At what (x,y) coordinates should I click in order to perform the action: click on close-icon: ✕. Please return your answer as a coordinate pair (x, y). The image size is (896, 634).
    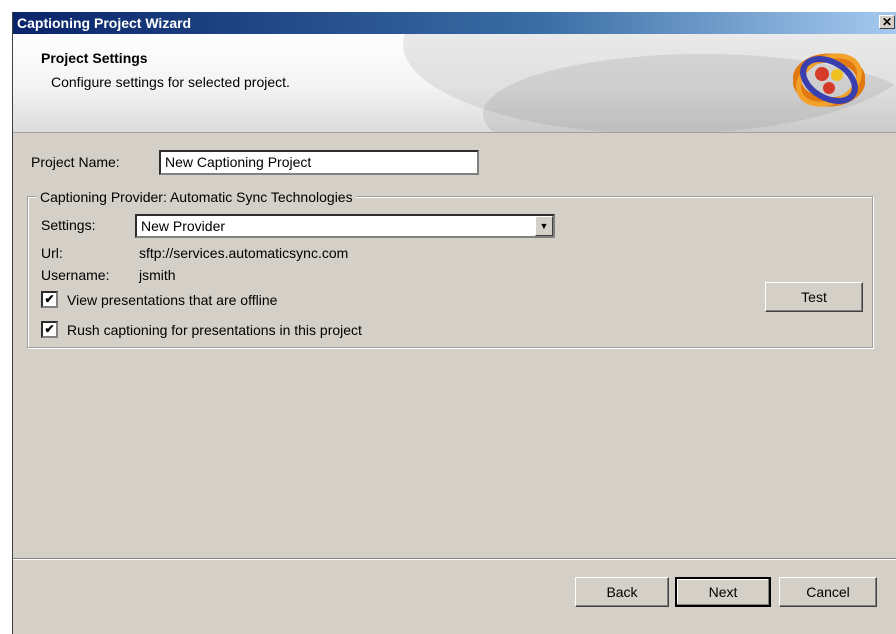
    Looking at the image, I should click on (887, 22).